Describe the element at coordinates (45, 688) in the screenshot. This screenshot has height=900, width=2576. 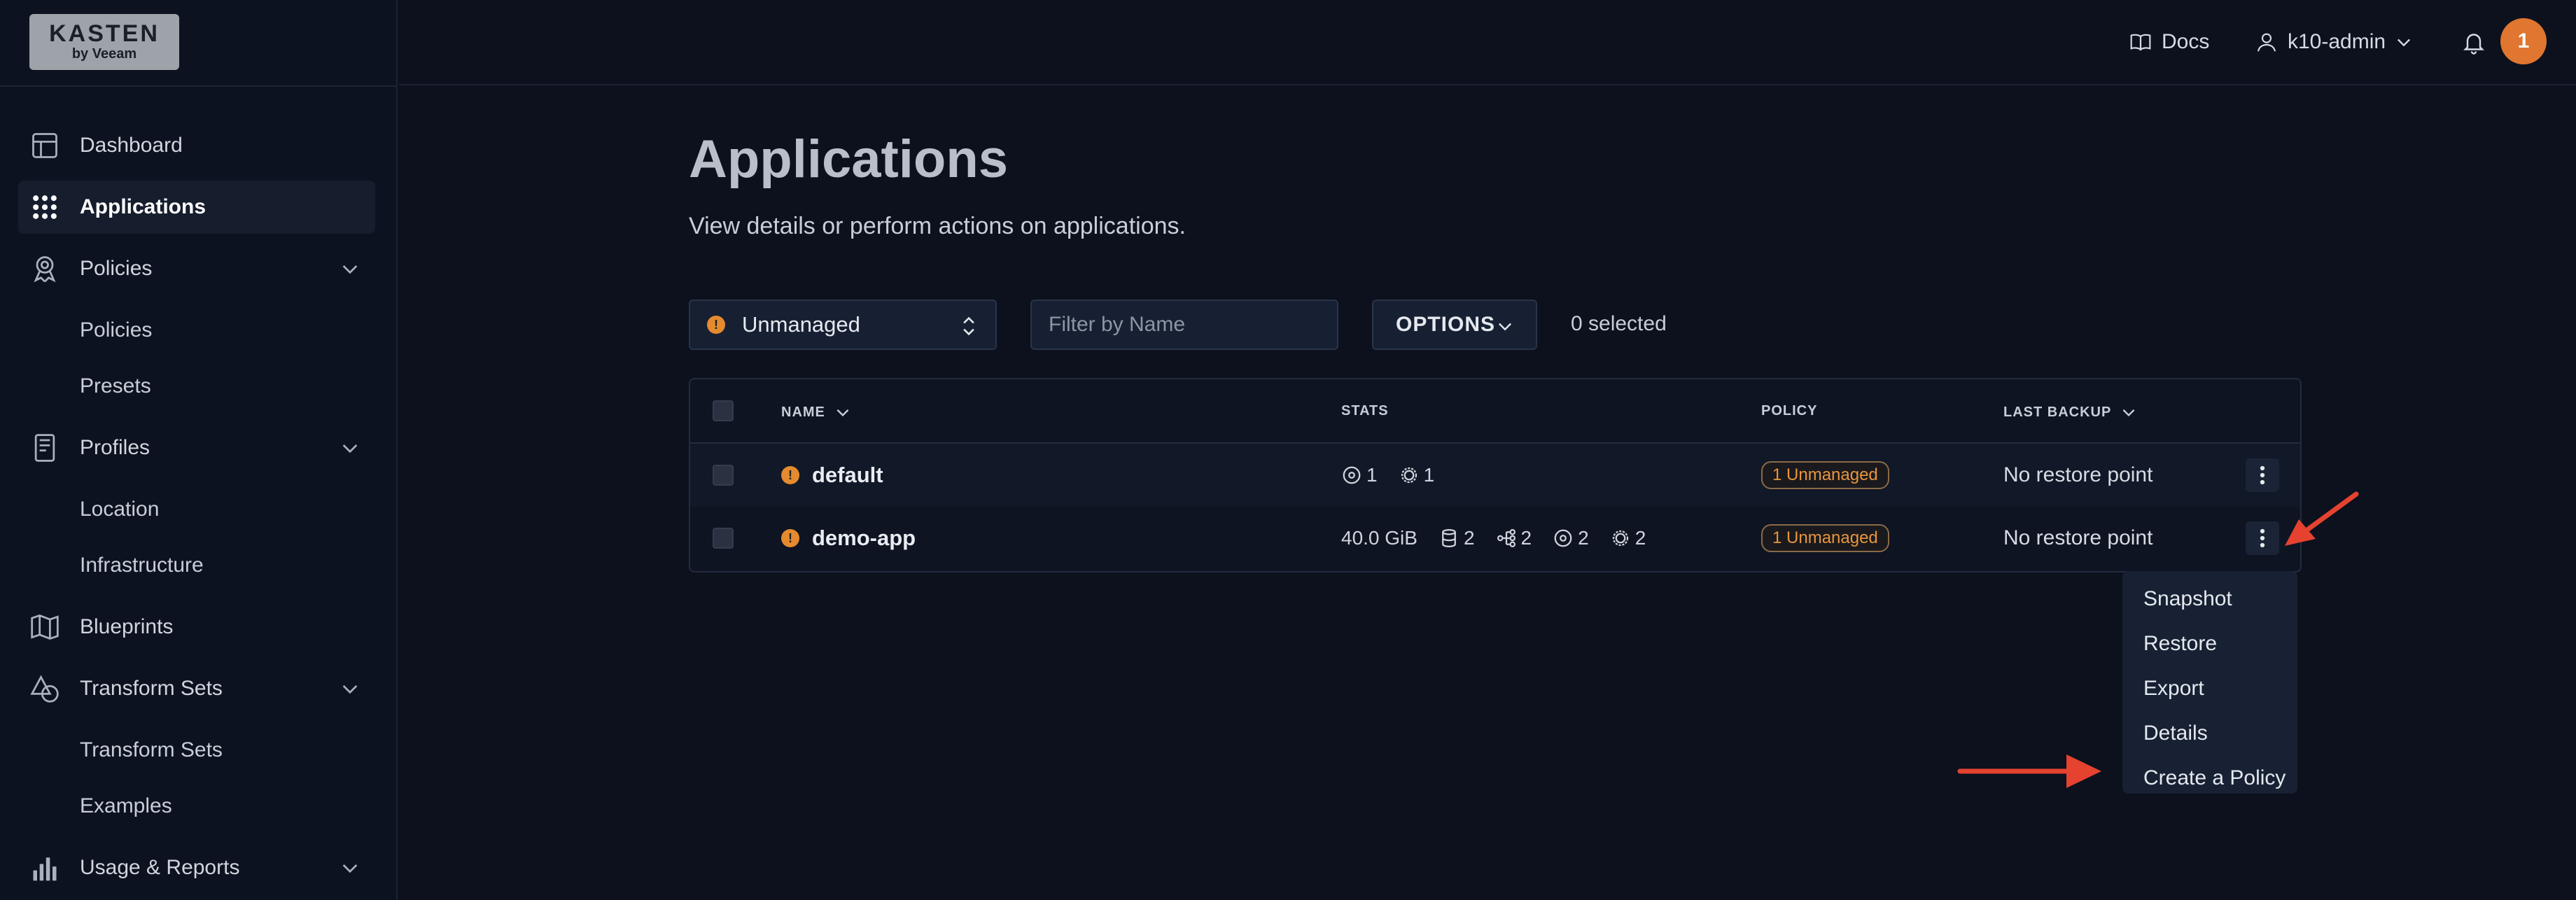
I see `shapes-icon` at that location.